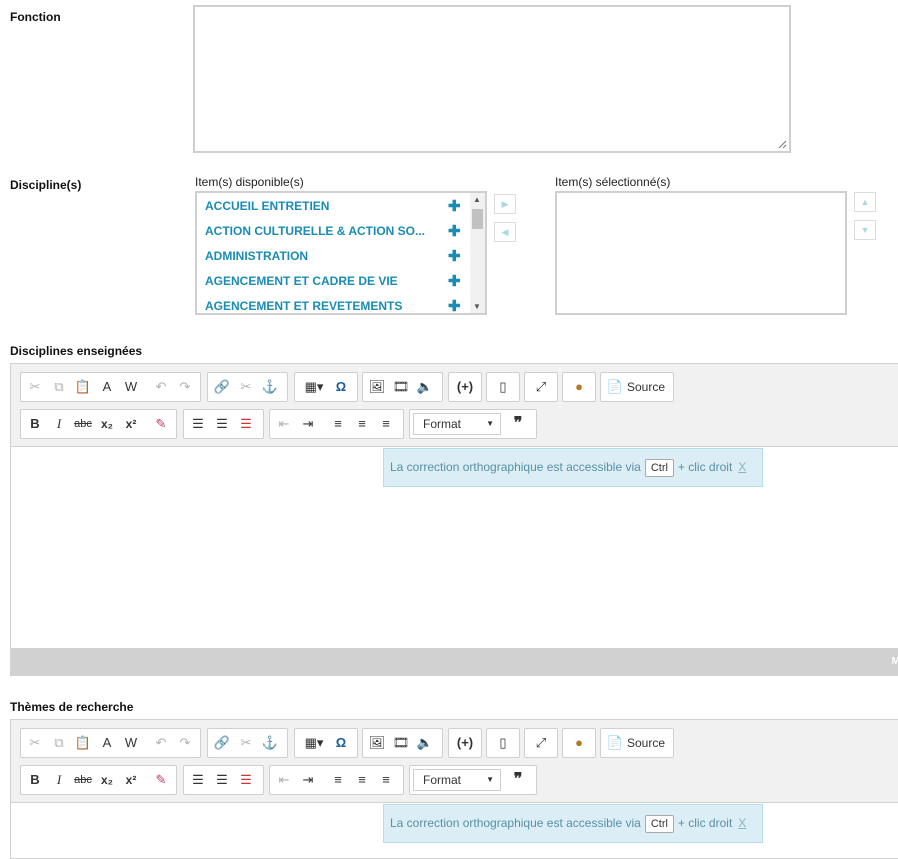 This screenshot has width=898, height=859. Describe the element at coordinates (477, 306) in the screenshot. I see `scroll-down-icon: ▼` at that location.